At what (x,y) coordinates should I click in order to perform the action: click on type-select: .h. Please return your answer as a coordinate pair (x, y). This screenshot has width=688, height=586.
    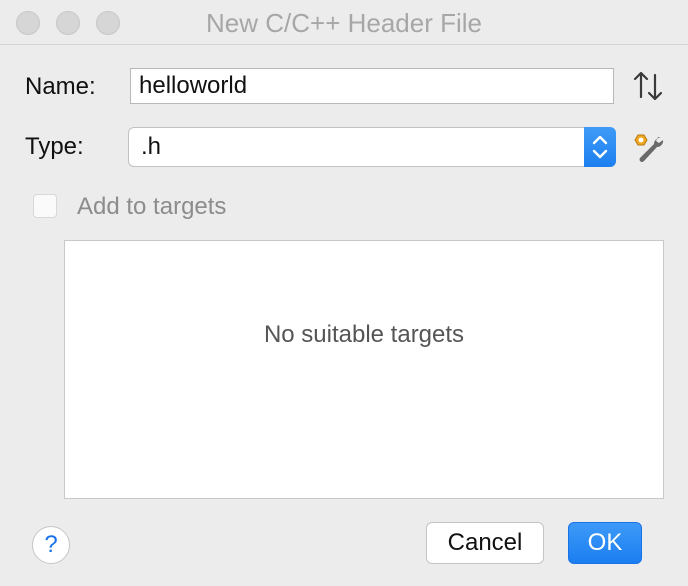
    Looking at the image, I should click on (372, 147).